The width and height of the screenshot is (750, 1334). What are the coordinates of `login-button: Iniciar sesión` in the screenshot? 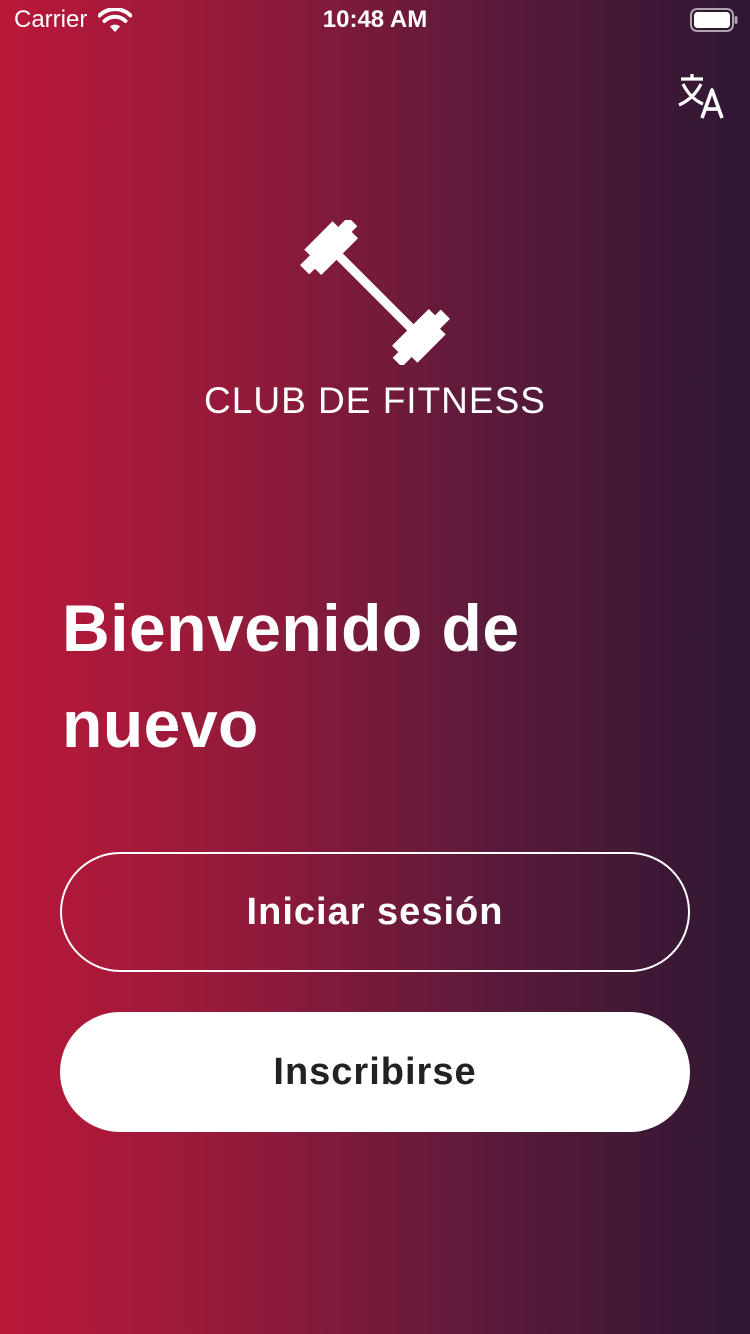 It's located at (375, 912).